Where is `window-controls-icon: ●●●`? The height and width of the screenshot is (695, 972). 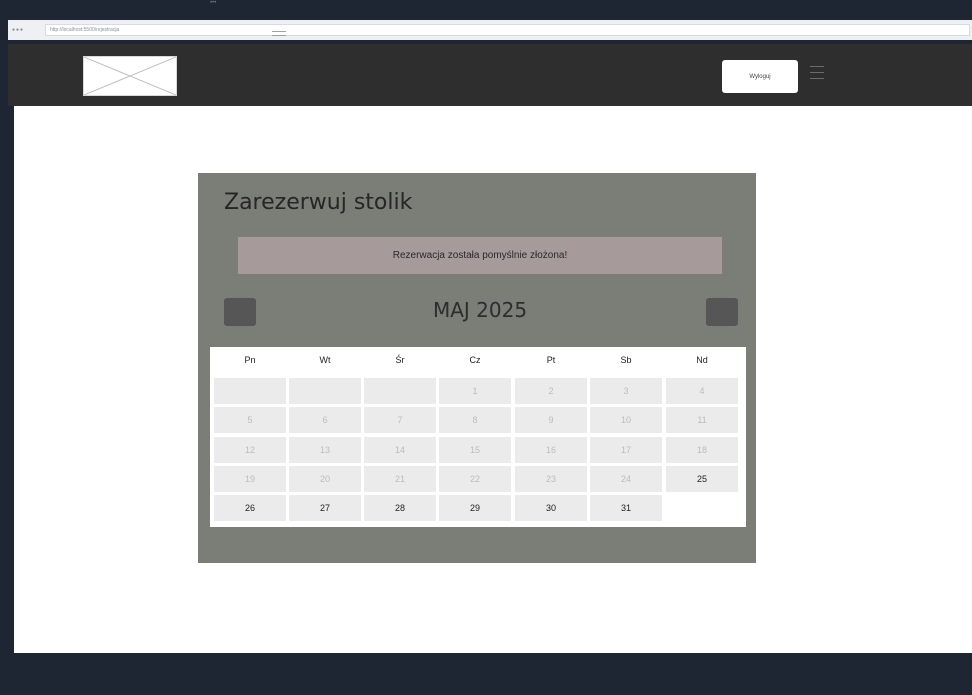
window-controls-icon: ●●● is located at coordinates (18, 30).